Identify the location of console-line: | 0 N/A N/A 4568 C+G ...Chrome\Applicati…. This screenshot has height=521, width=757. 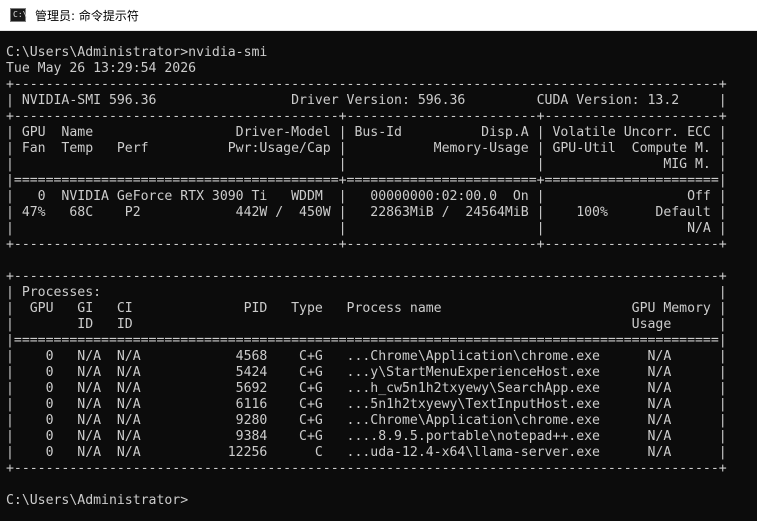
(366, 356).